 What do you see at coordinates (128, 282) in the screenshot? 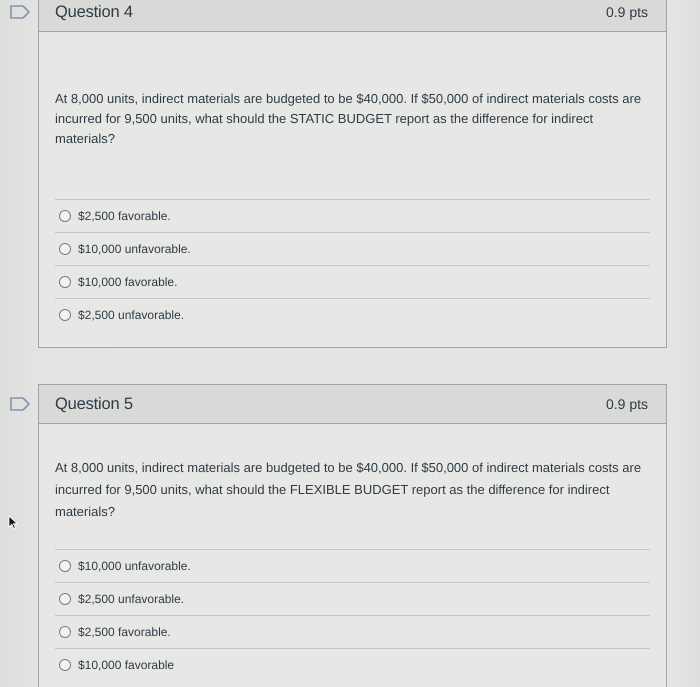
I see `answer-option: $10,000 favorable.` at bounding box center [128, 282].